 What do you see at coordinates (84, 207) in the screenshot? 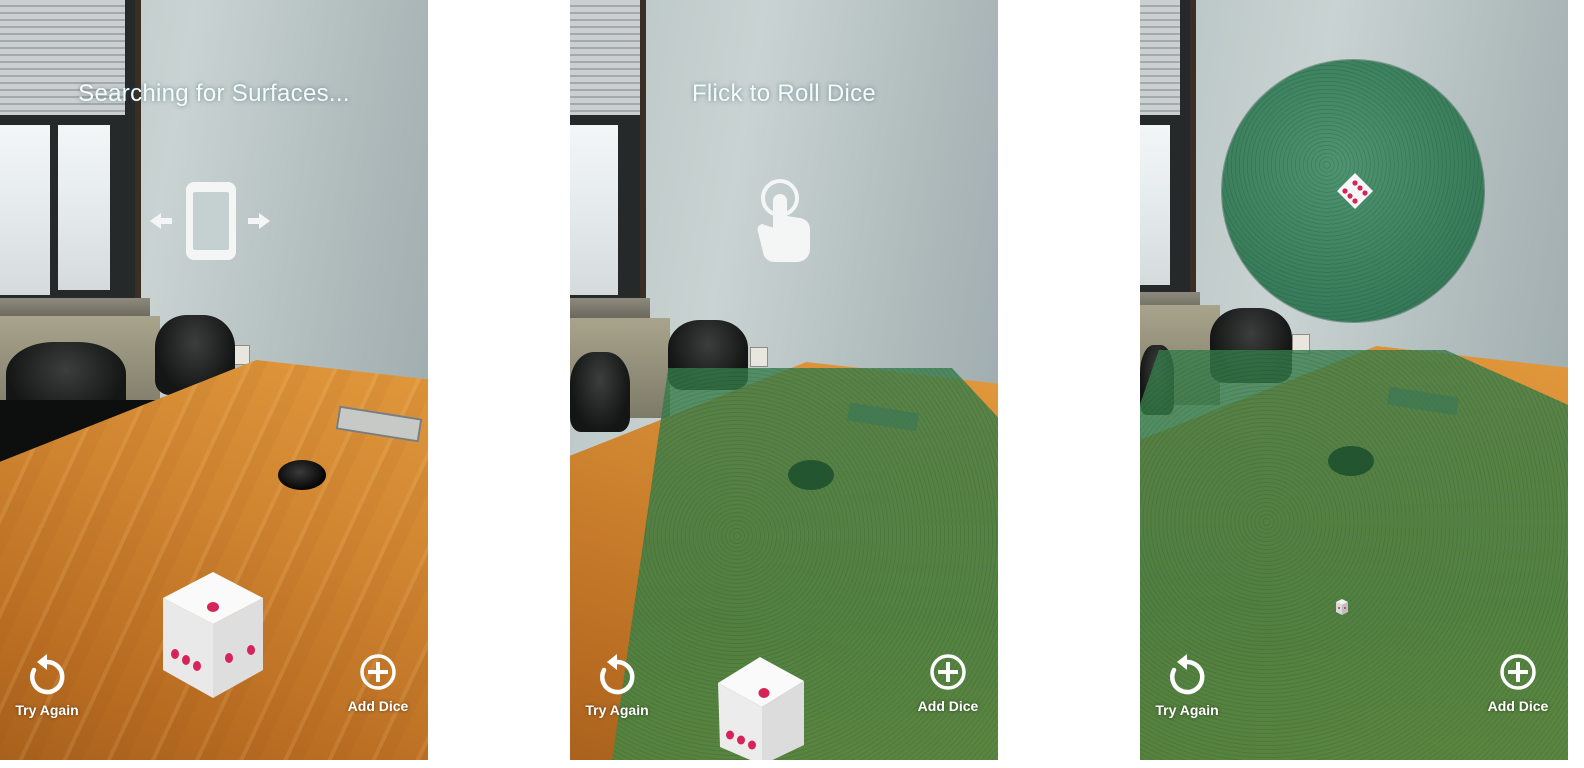
I see `window-pane-right` at bounding box center [84, 207].